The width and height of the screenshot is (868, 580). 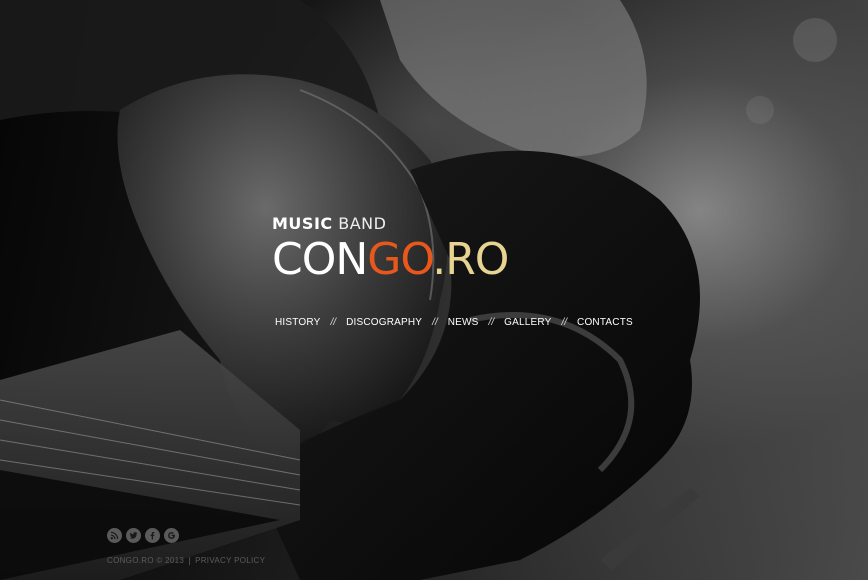 I want to click on nav-item-gallery: GALLERY, so click(x=527, y=322).